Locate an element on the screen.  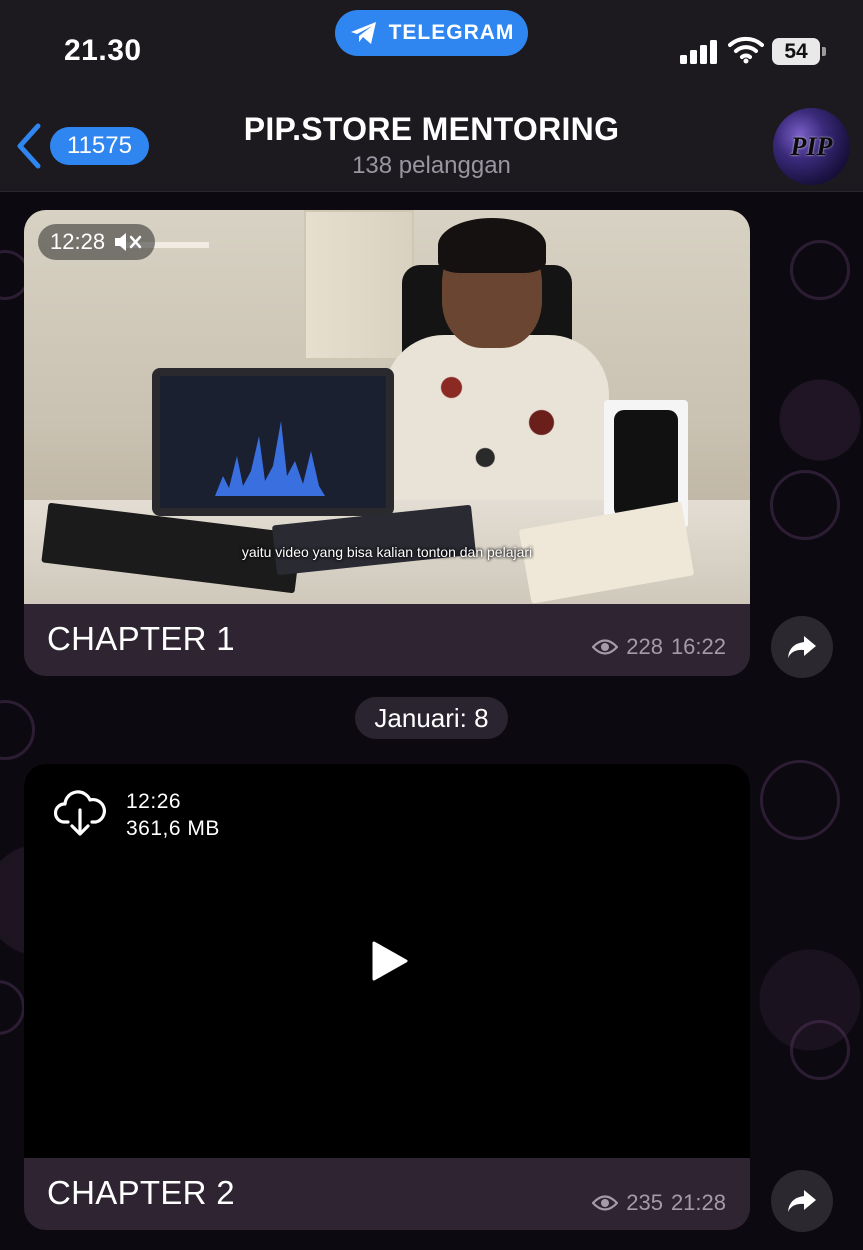
message-time: 16:22 is located at coordinates (698, 646).